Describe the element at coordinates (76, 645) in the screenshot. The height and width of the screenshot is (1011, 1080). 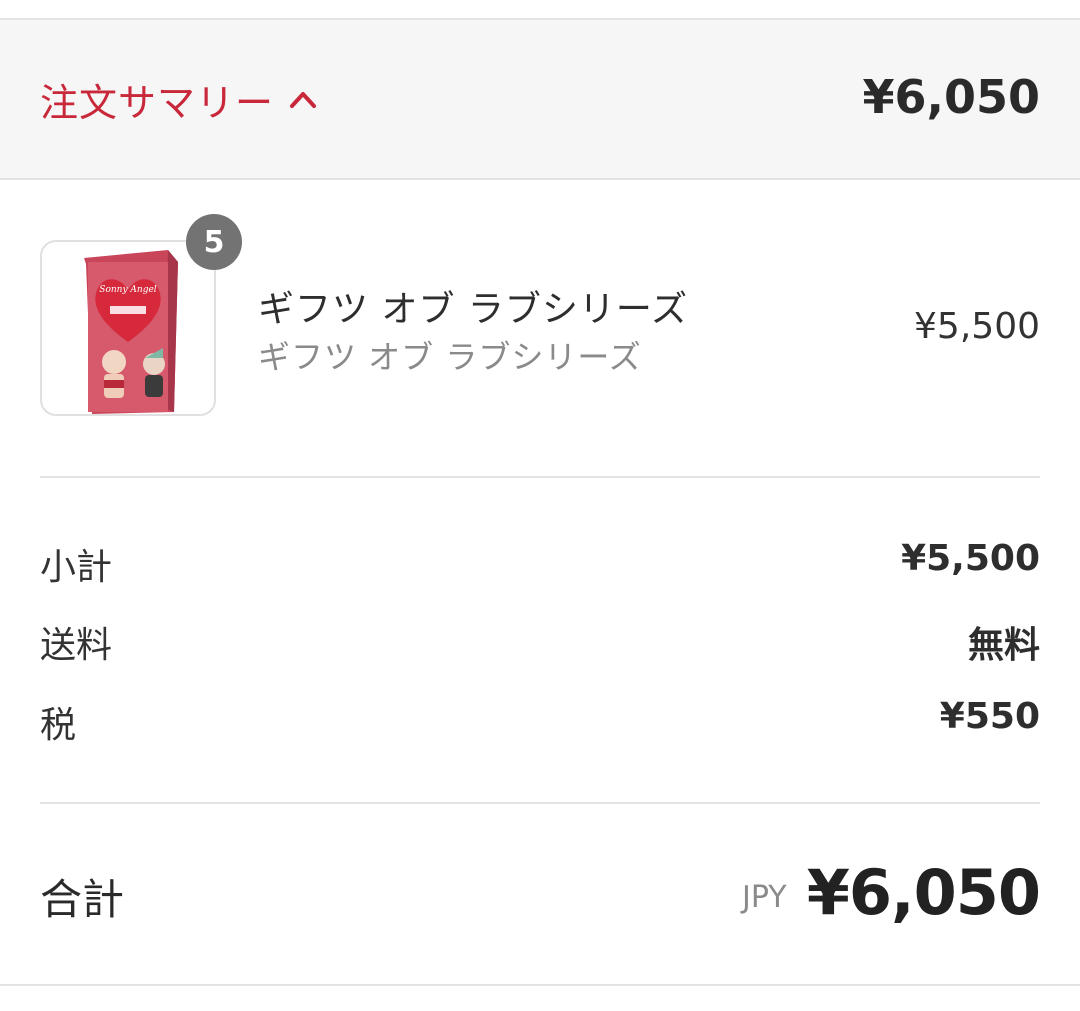
I see `shipping-label: 送料` at that location.